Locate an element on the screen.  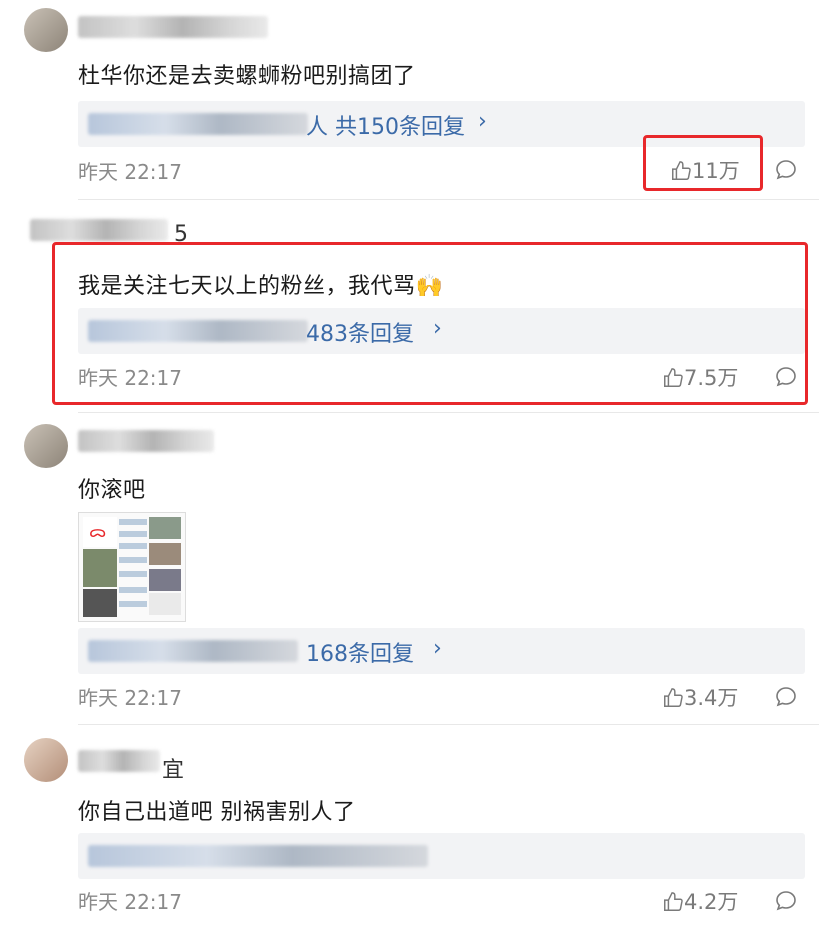
username-tail: 宜 is located at coordinates (173, 770).